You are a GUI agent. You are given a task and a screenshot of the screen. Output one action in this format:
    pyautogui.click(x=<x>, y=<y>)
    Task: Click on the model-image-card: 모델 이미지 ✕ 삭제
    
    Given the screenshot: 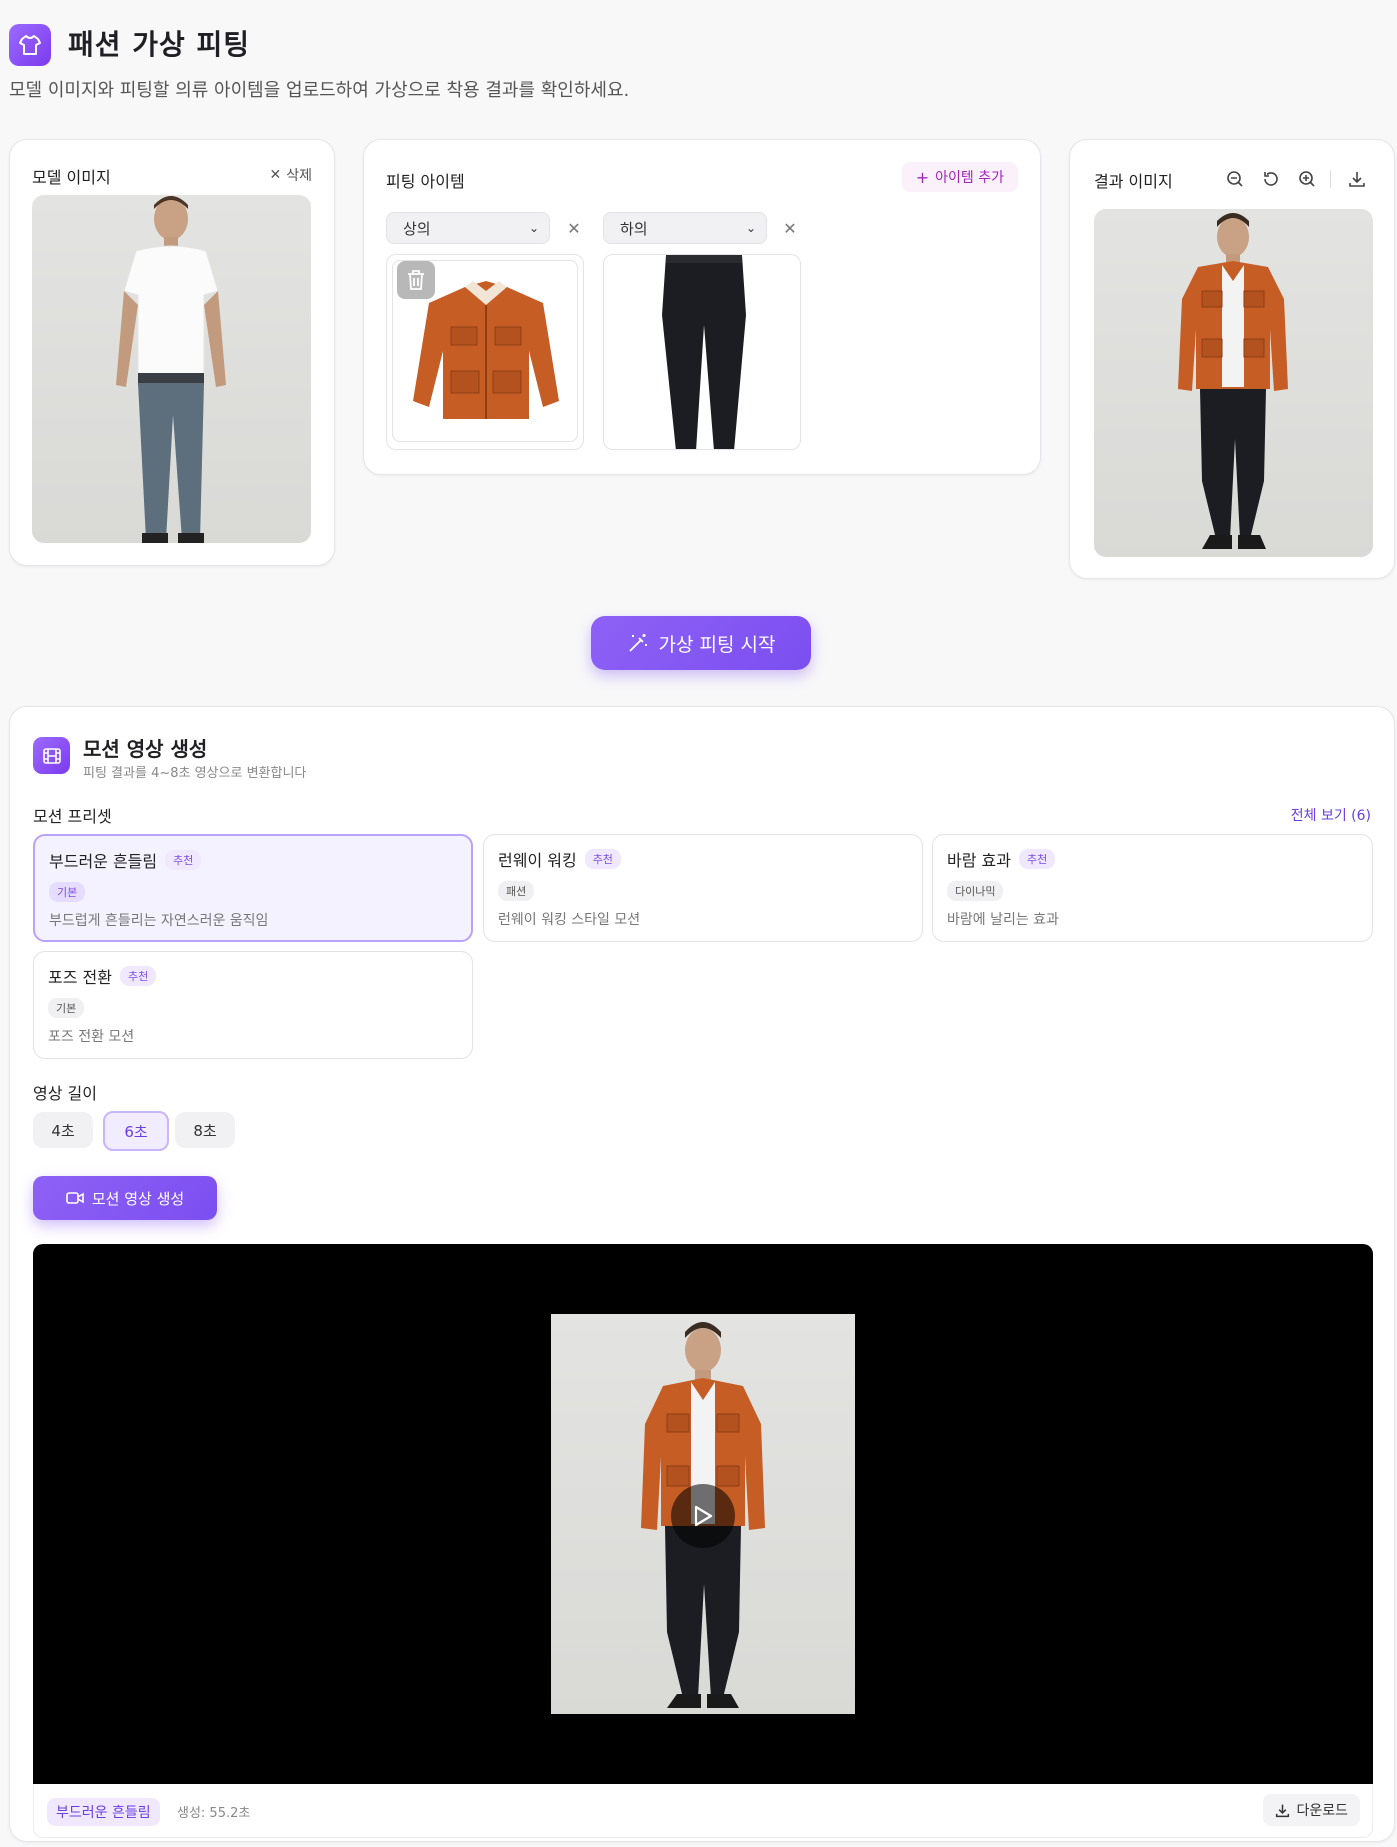 What is the action you would take?
    pyautogui.click(x=172, y=352)
    